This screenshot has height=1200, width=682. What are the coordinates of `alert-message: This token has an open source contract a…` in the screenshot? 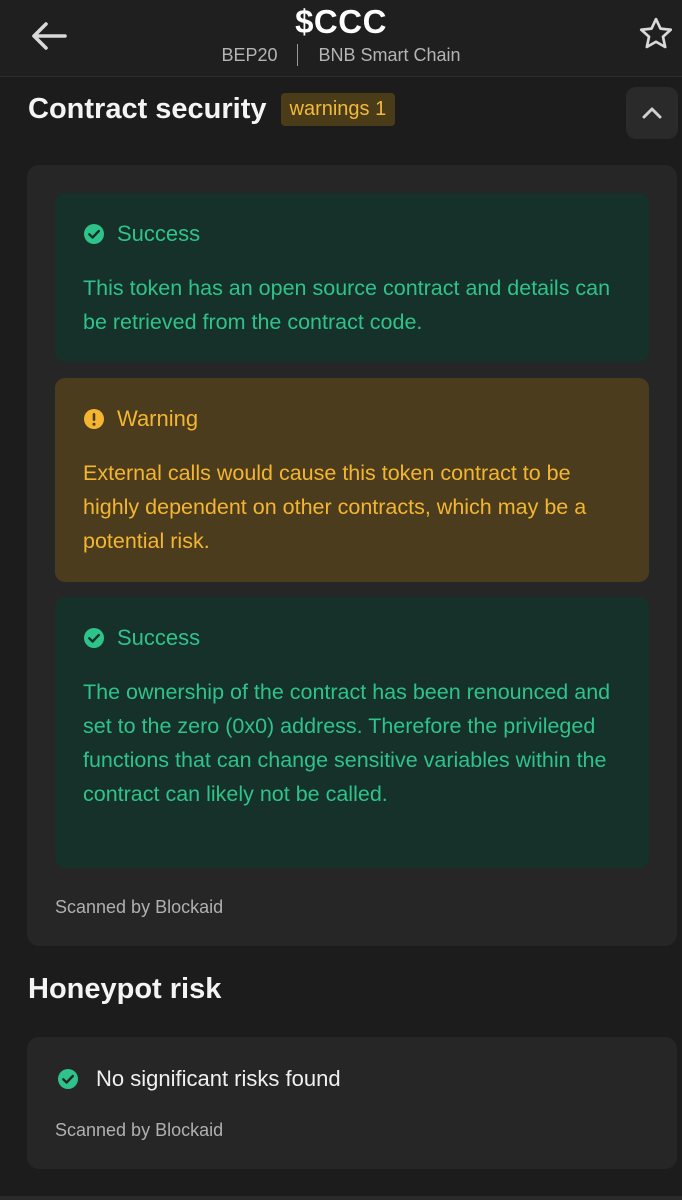 It's located at (347, 305).